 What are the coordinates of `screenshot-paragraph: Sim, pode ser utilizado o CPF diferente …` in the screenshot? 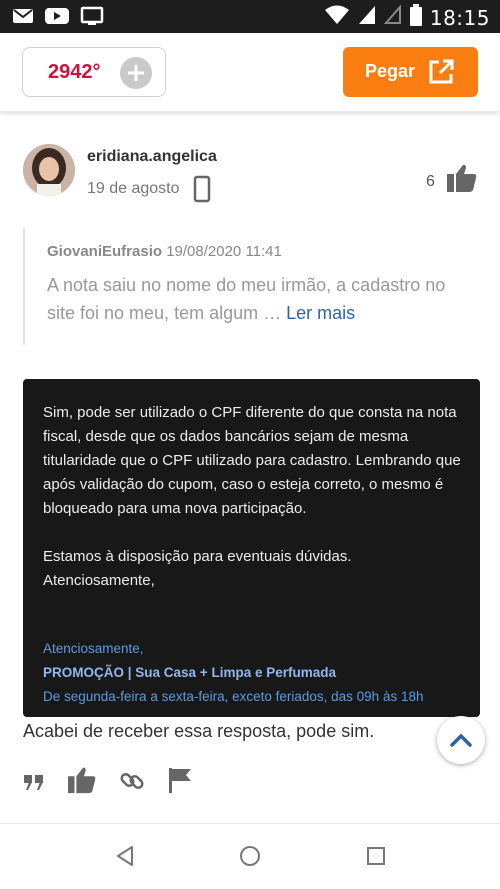 It's located at (252, 460).